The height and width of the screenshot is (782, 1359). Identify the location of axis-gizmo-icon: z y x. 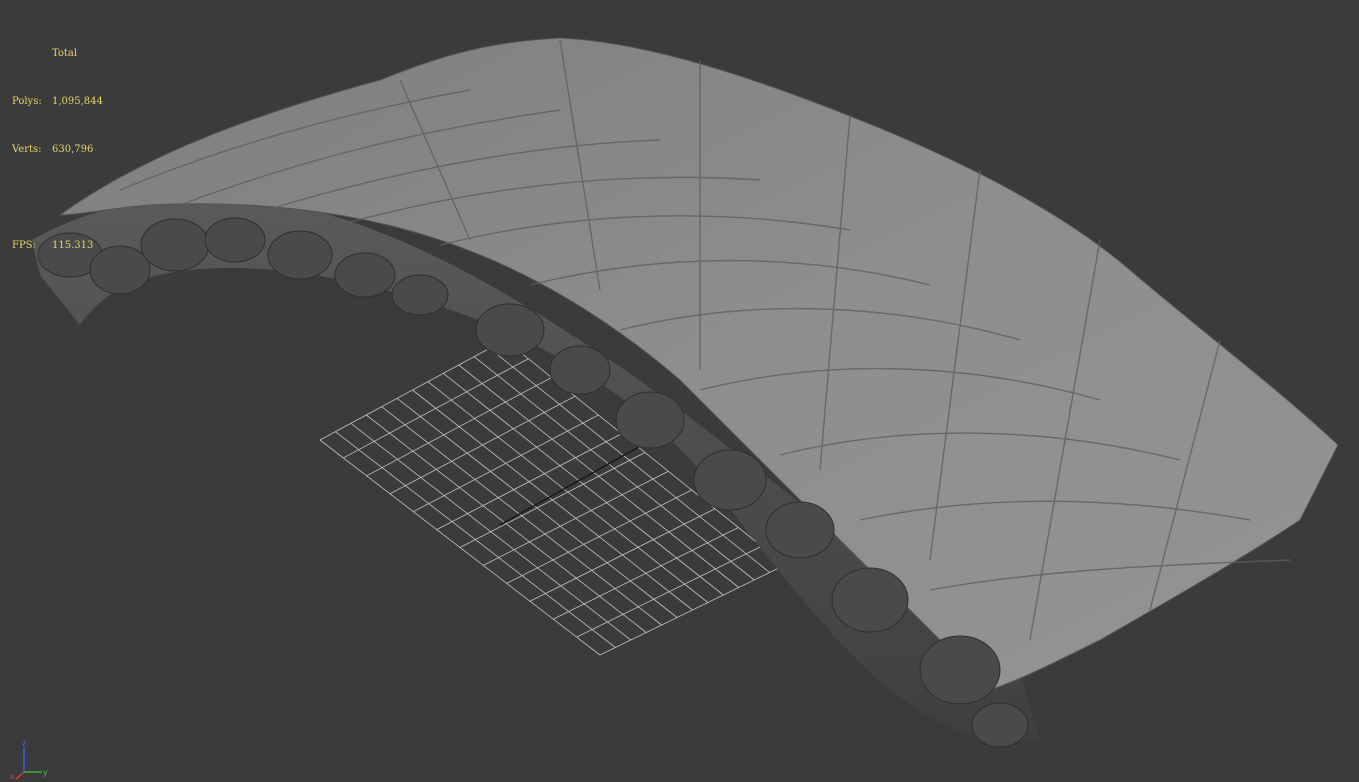
(29, 759).